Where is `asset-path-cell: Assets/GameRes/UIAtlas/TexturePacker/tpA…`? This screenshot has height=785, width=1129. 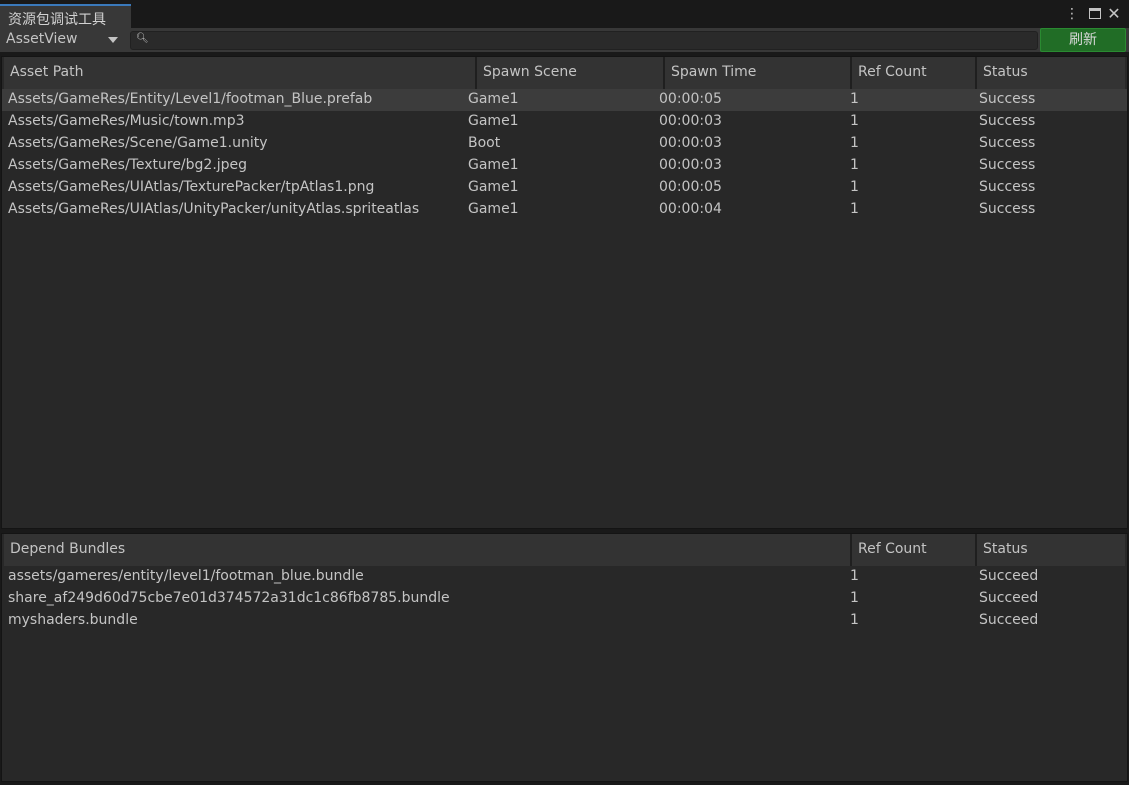 asset-path-cell: Assets/GameRes/UIAtlas/TexturePacker/tpA… is located at coordinates (191, 187).